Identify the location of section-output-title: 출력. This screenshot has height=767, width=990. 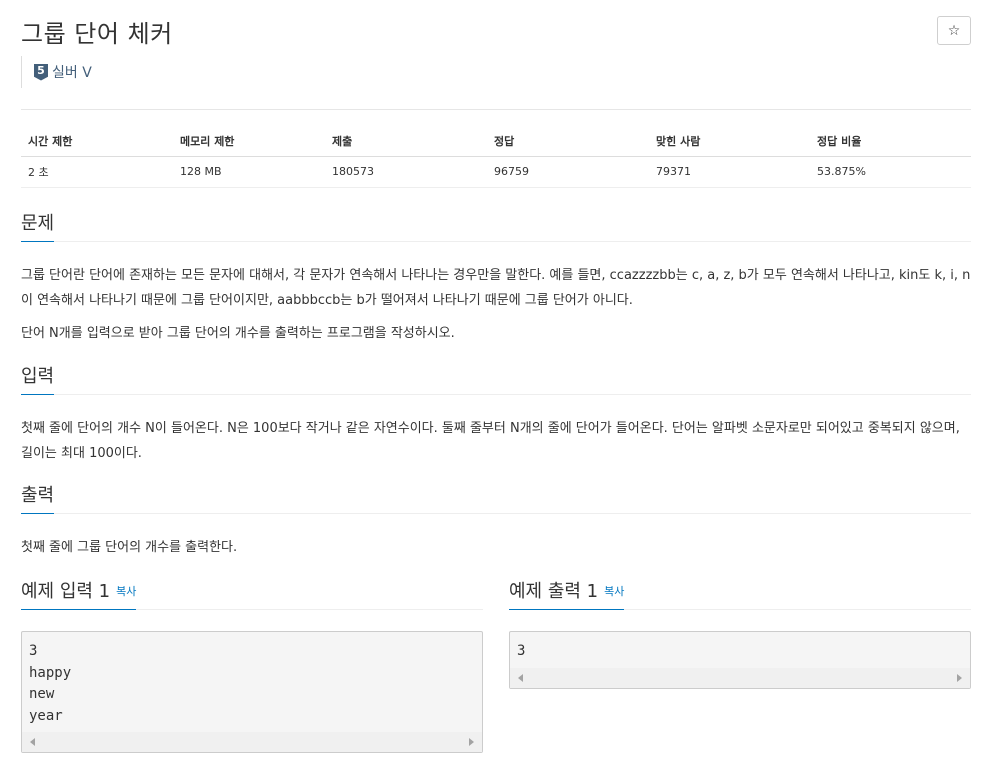
(38, 497).